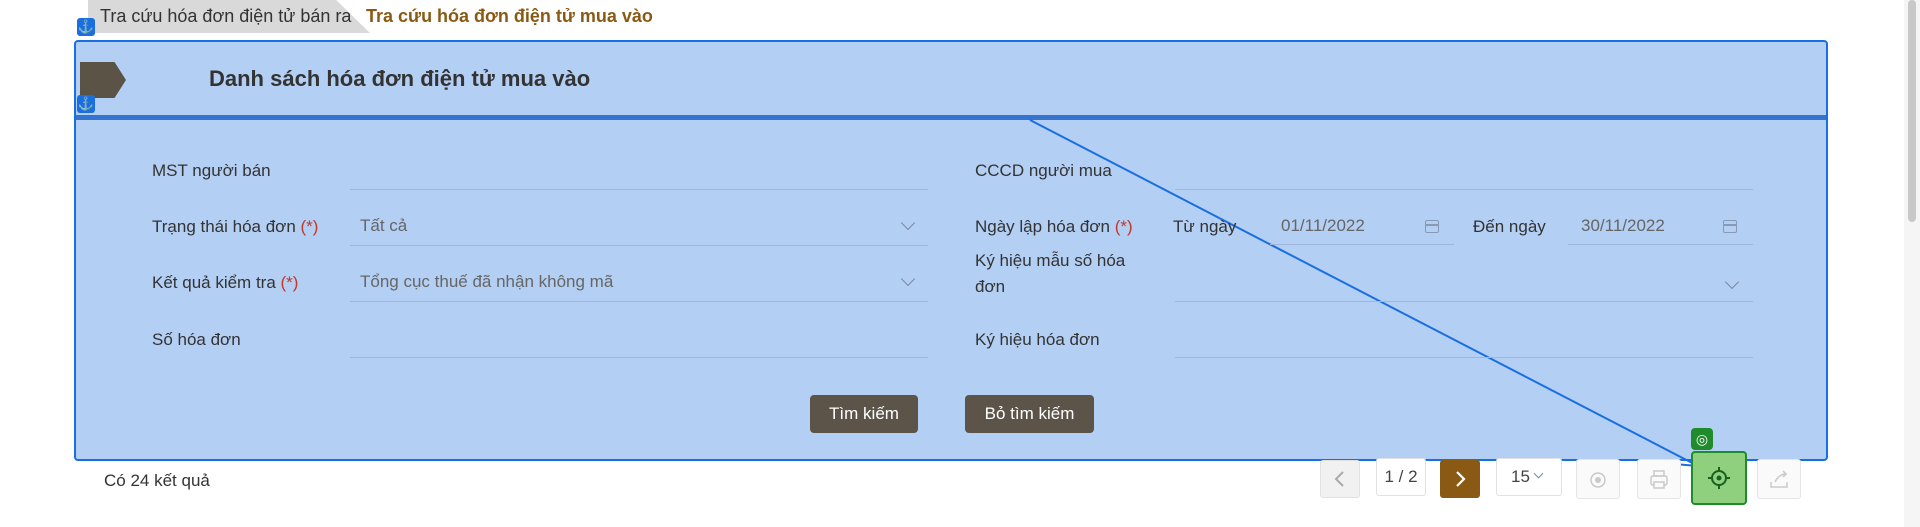 The height and width of the screenshot is (527, 1920). What do you see at coordinates (1362, 244) in the screenshot?
I see `from-date-underline` at bounding box center [1362, 244].